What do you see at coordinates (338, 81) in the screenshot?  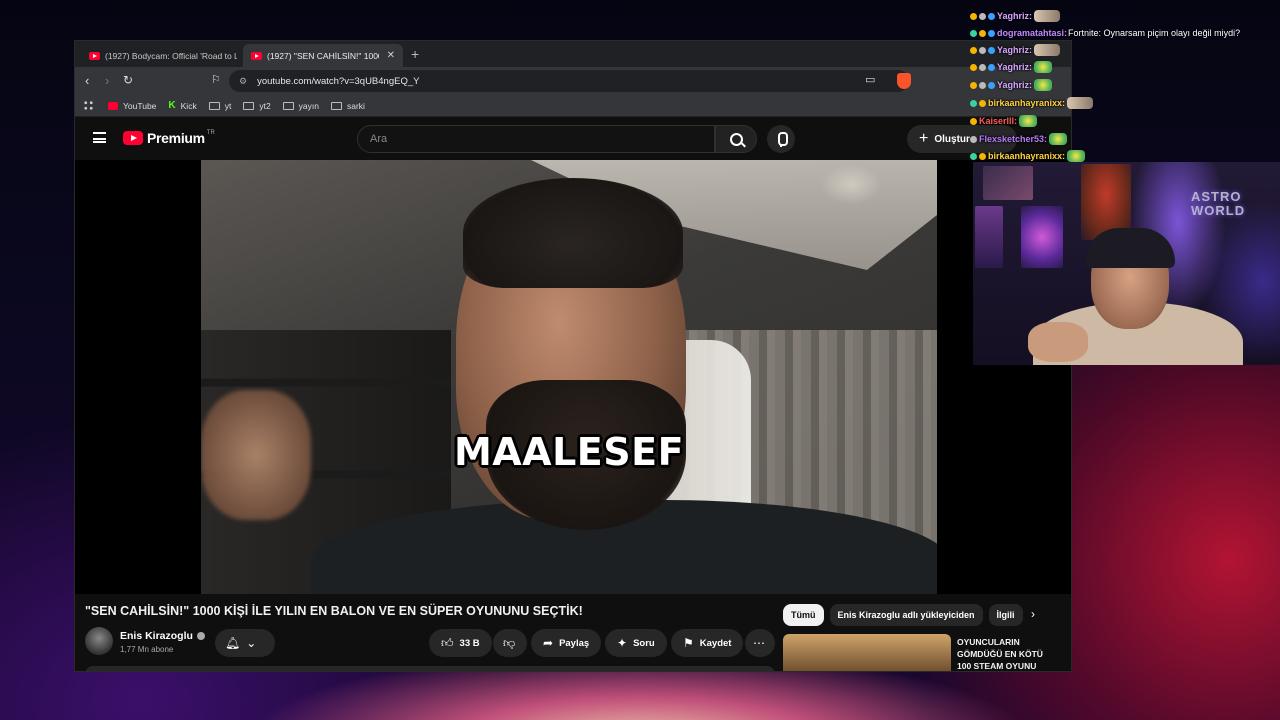 I see `url-text: youtube.com/watch?v=3qUB4ngEQ_Y` at bounding box center [338, 81].